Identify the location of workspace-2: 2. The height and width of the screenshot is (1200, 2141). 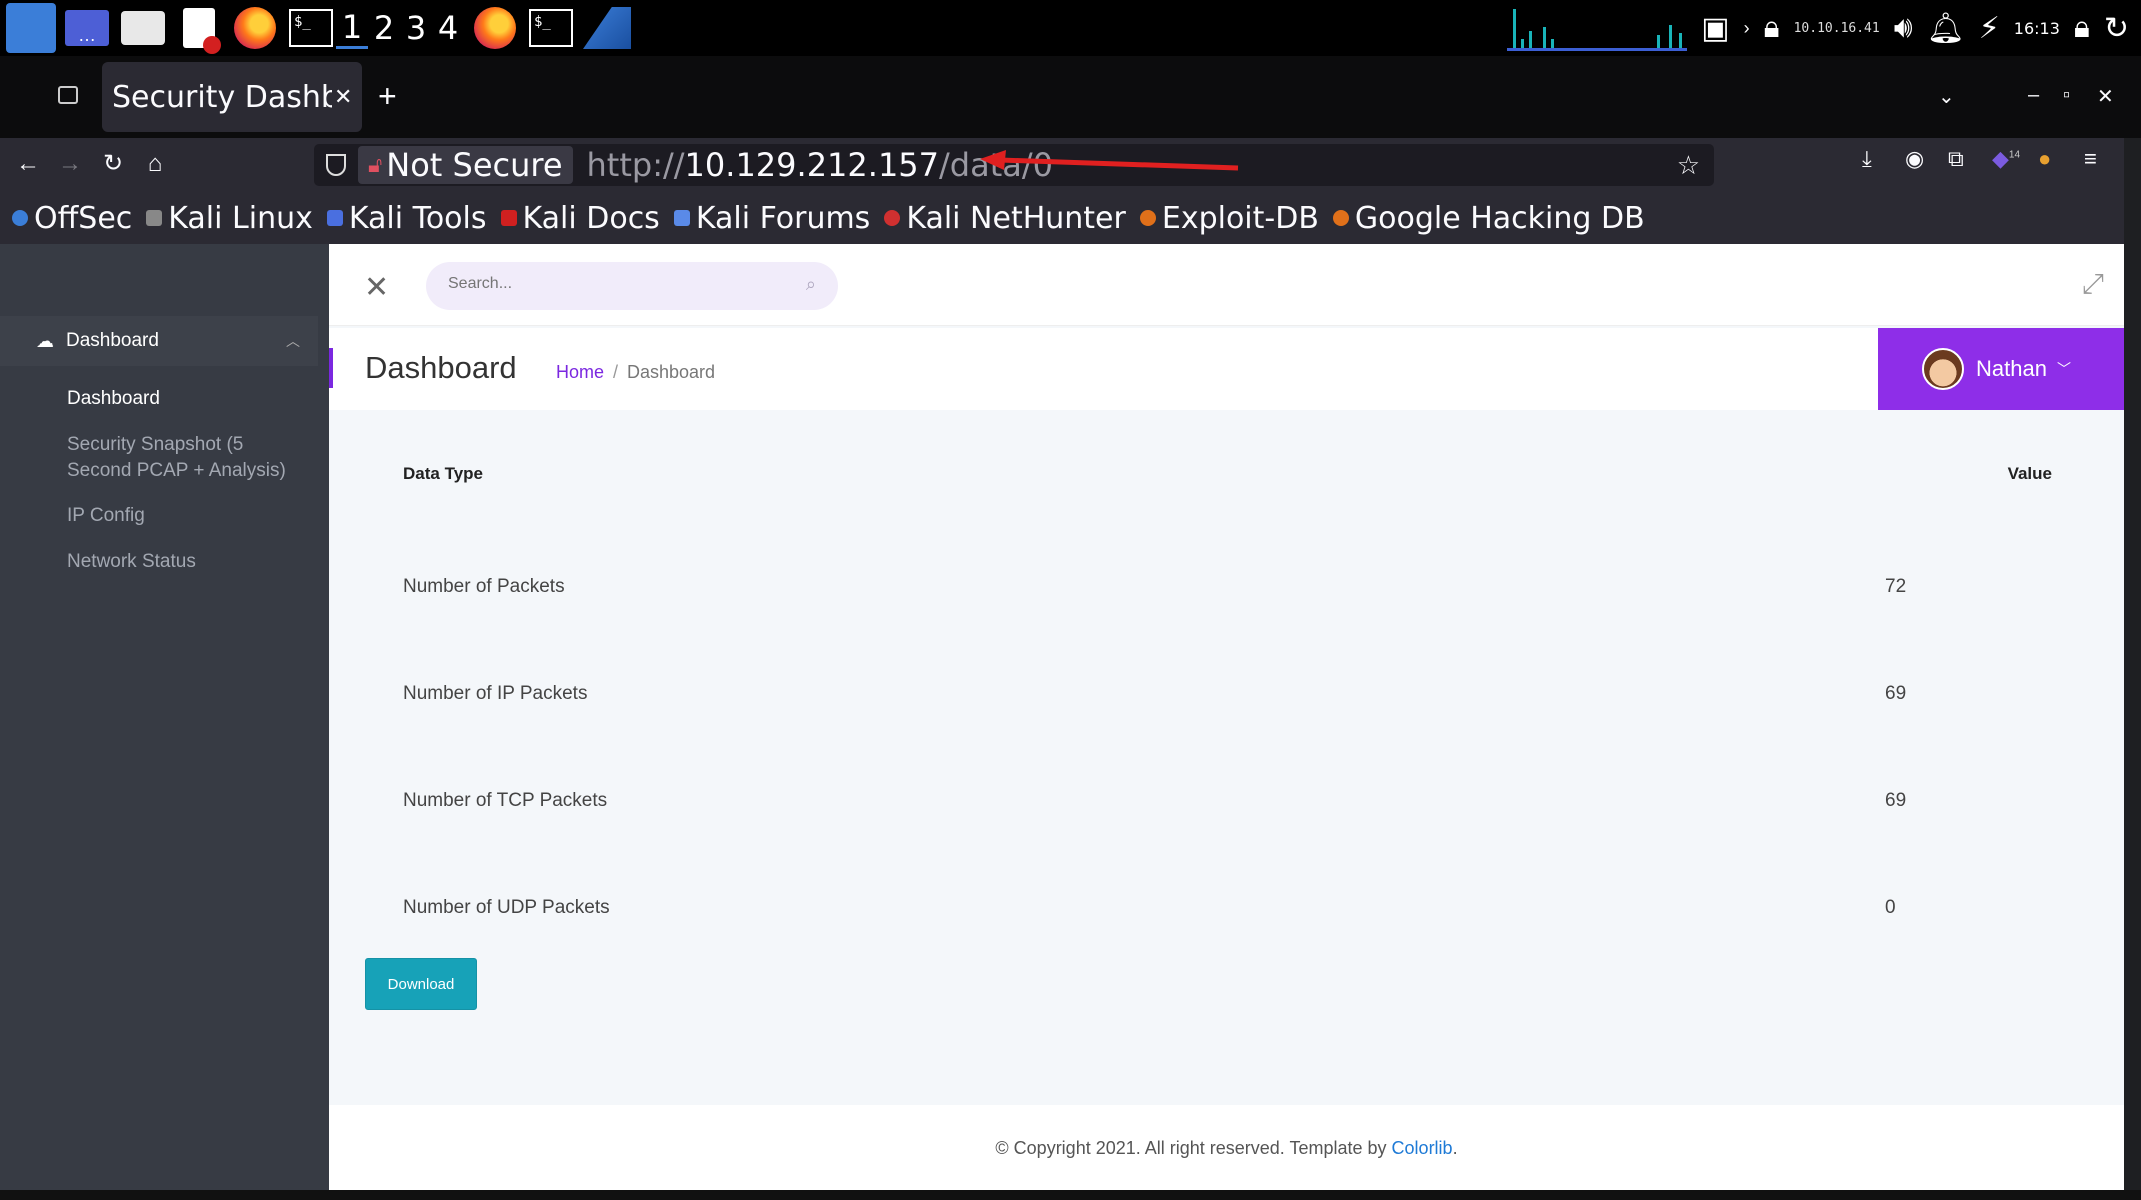
(384, 28).